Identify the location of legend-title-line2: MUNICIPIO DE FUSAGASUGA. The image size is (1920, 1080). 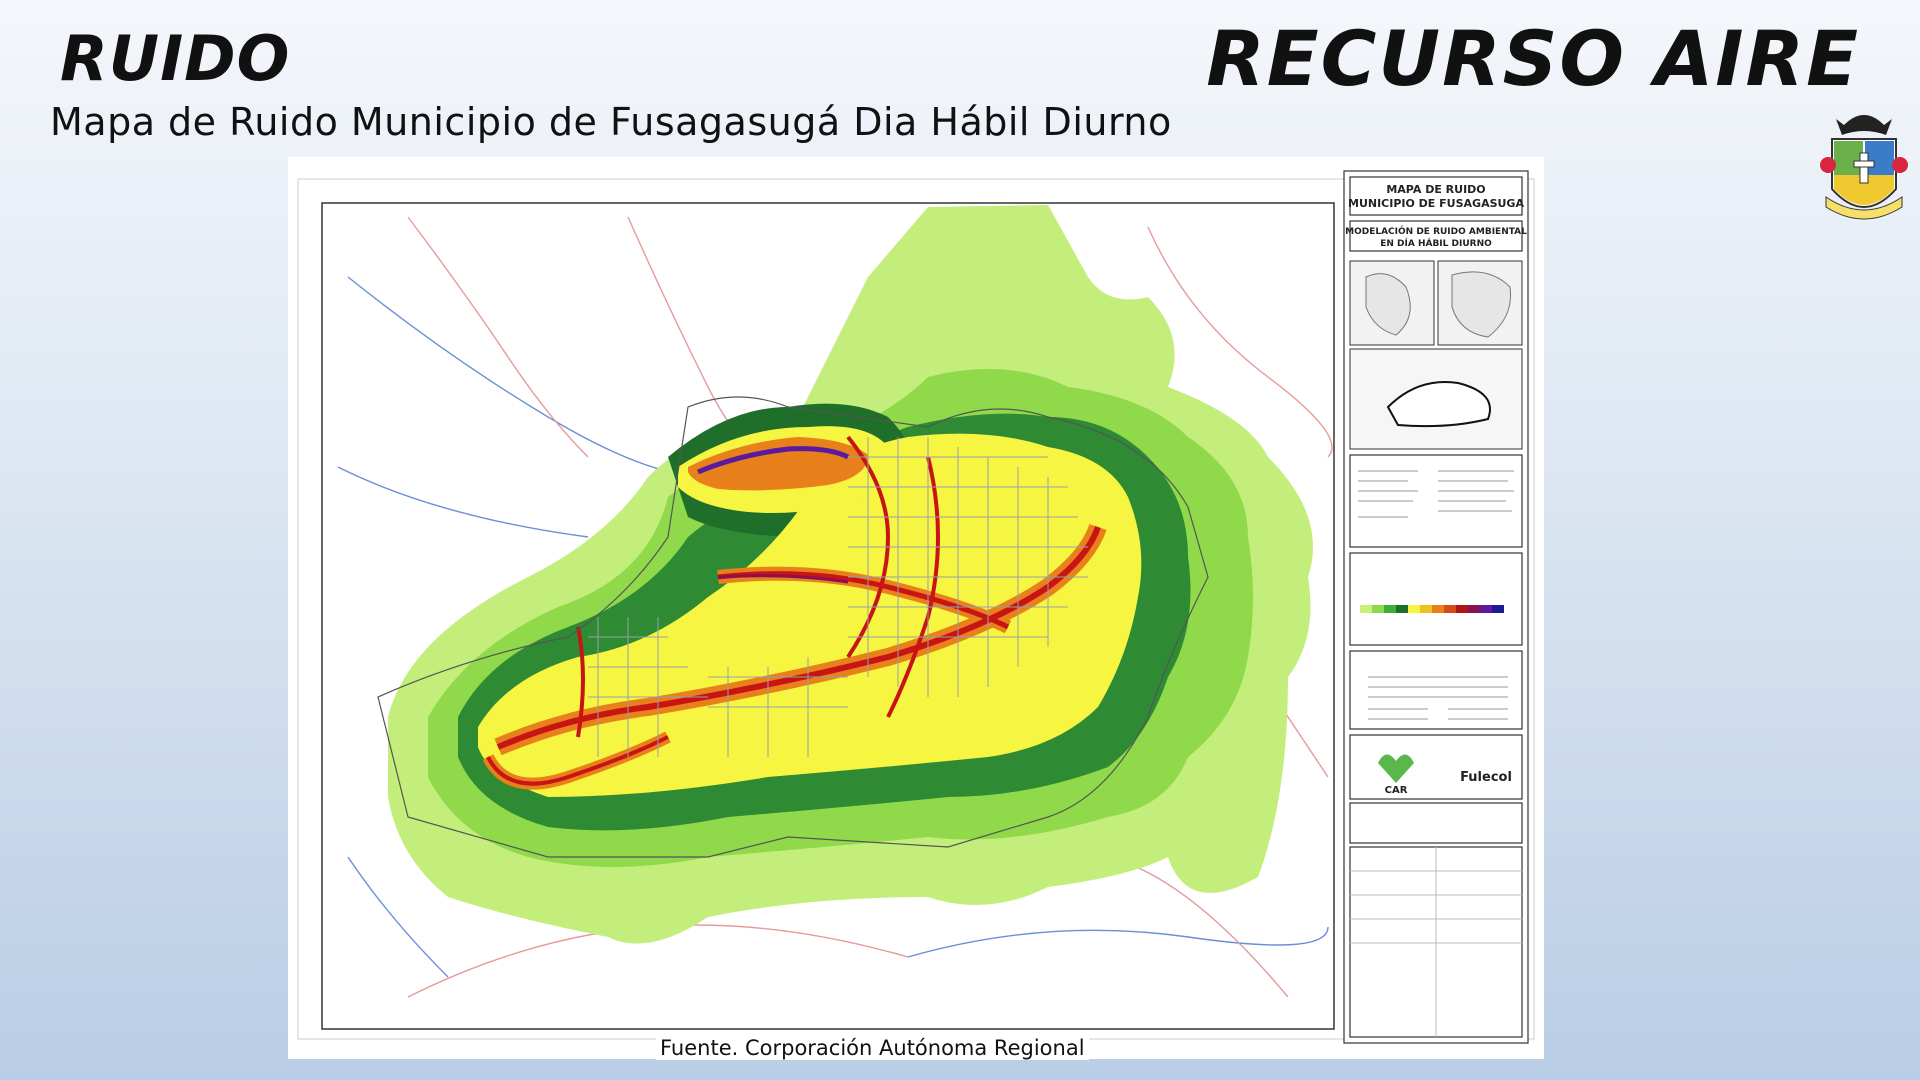
(1436, 203).